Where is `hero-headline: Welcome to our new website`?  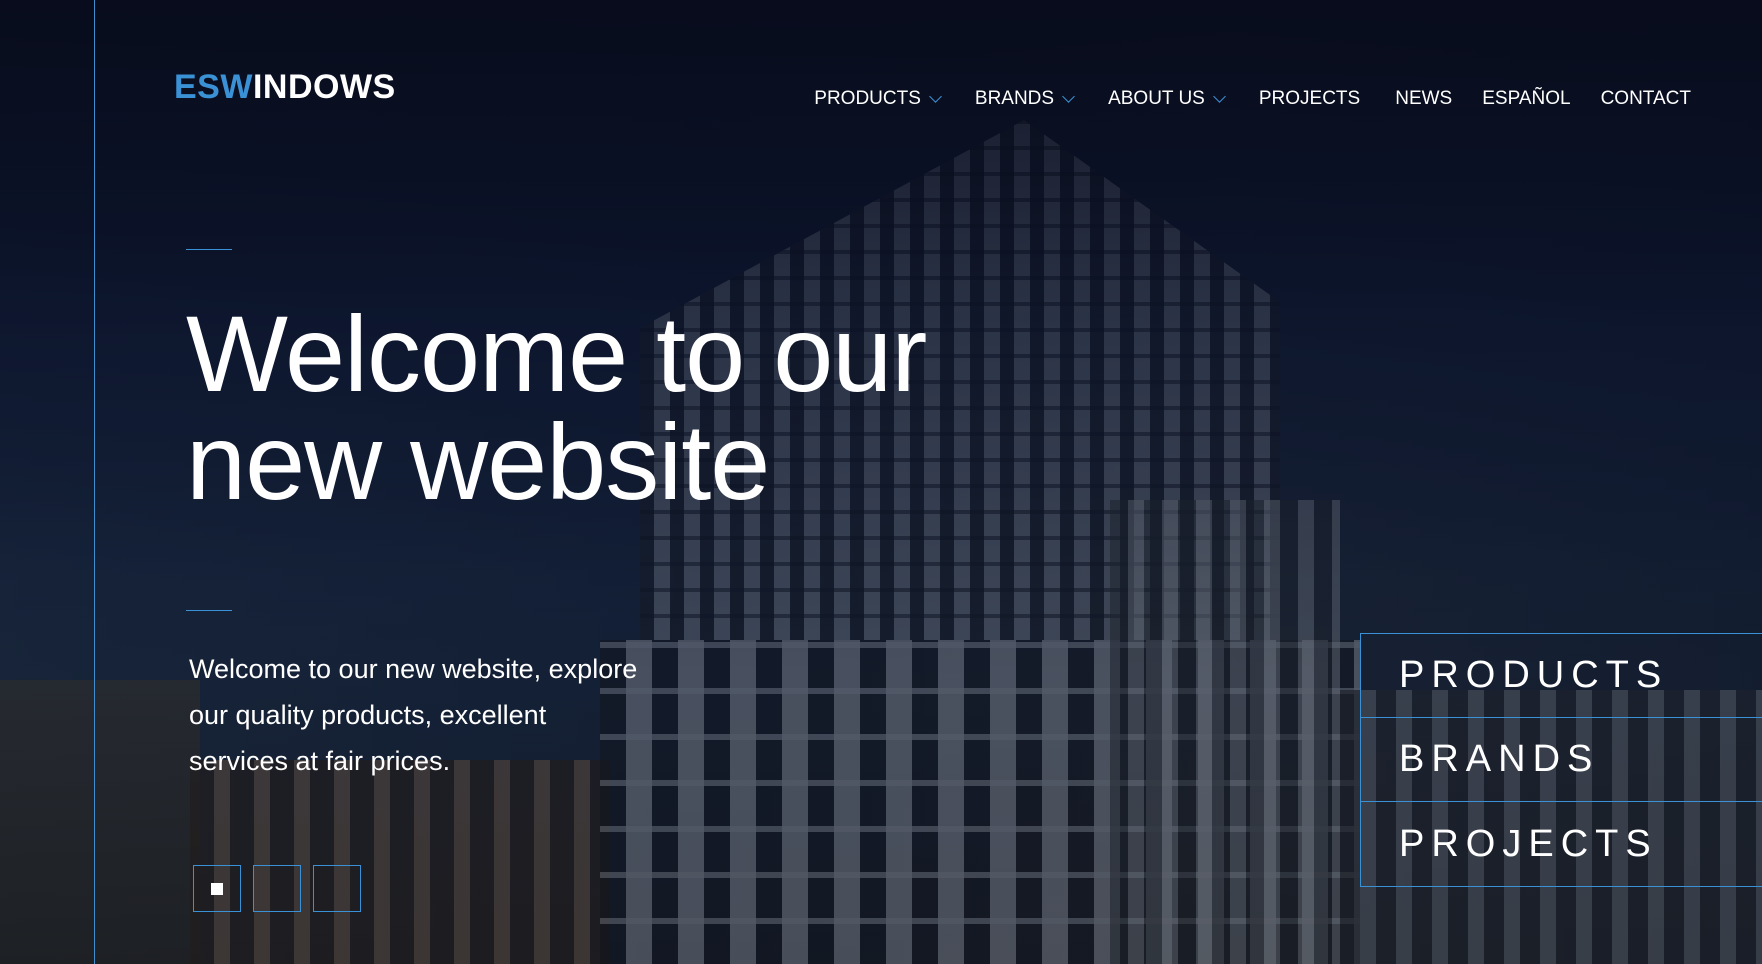
hero-headline: Welcome to our new website is located at coordinates (636, 408).